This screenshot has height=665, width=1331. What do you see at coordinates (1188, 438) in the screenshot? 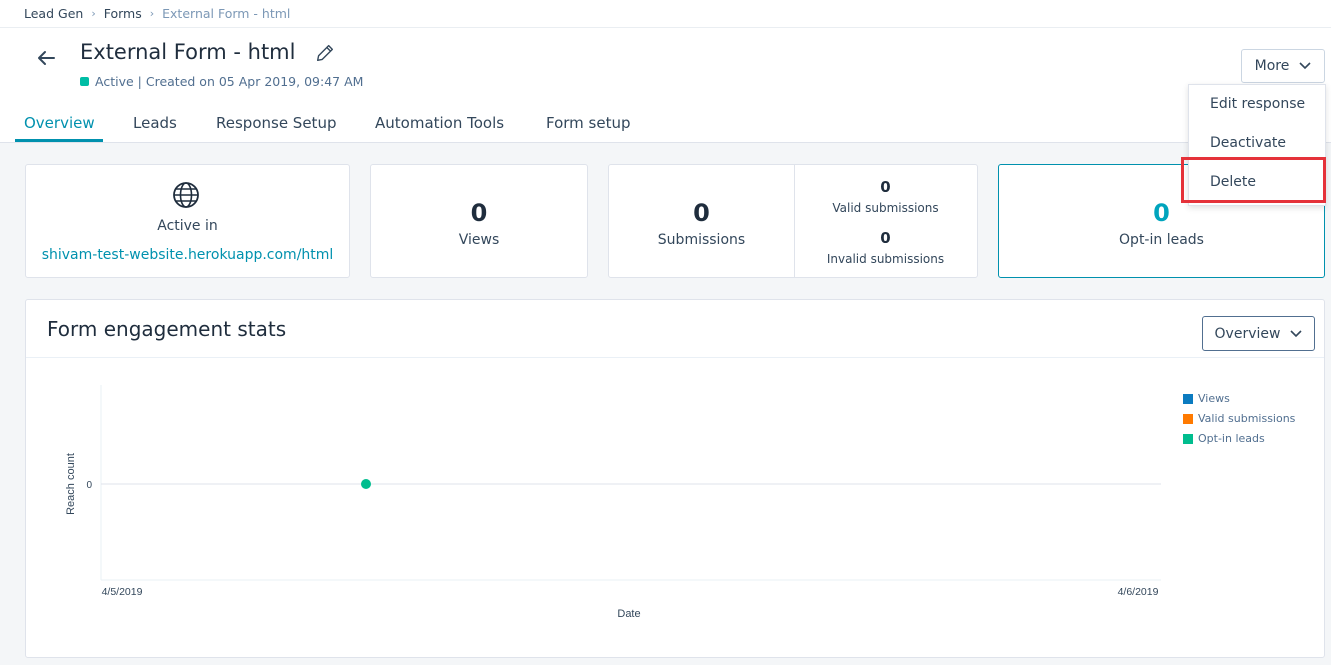
I see `legend-swatch-optin-leads` at bounding box center [1188, 438].